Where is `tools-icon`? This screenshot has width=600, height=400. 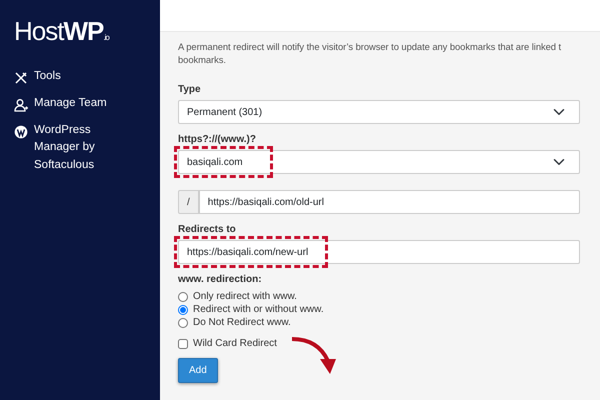 tools-icon is located at coordinates (21, 78).